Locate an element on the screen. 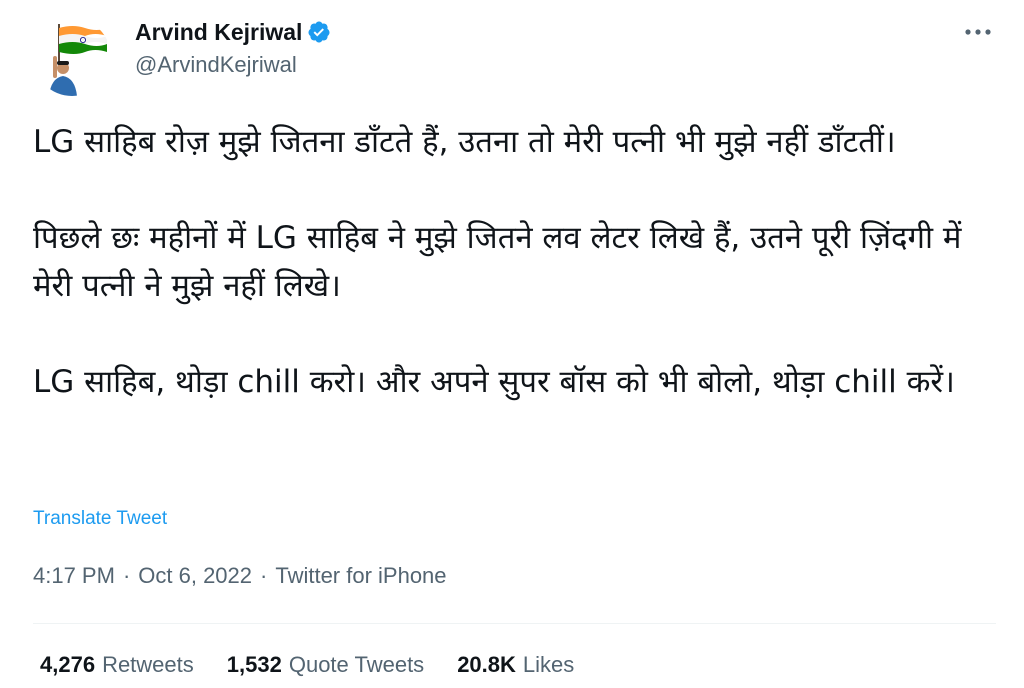  quote-tweets-count: 1,532 is located at coordinates (254, 664).